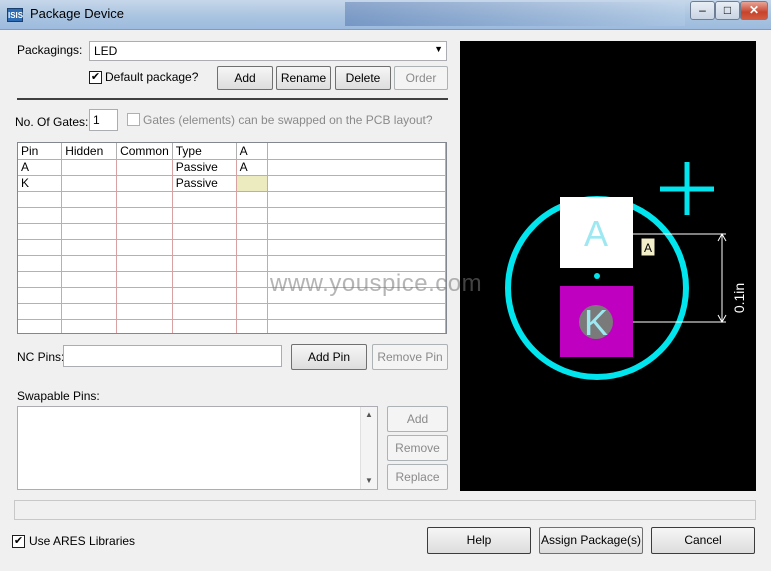  Describe the element at coordinates (50, 50) in the screenshot. I see `packagings-label: Packagings:` at that location.